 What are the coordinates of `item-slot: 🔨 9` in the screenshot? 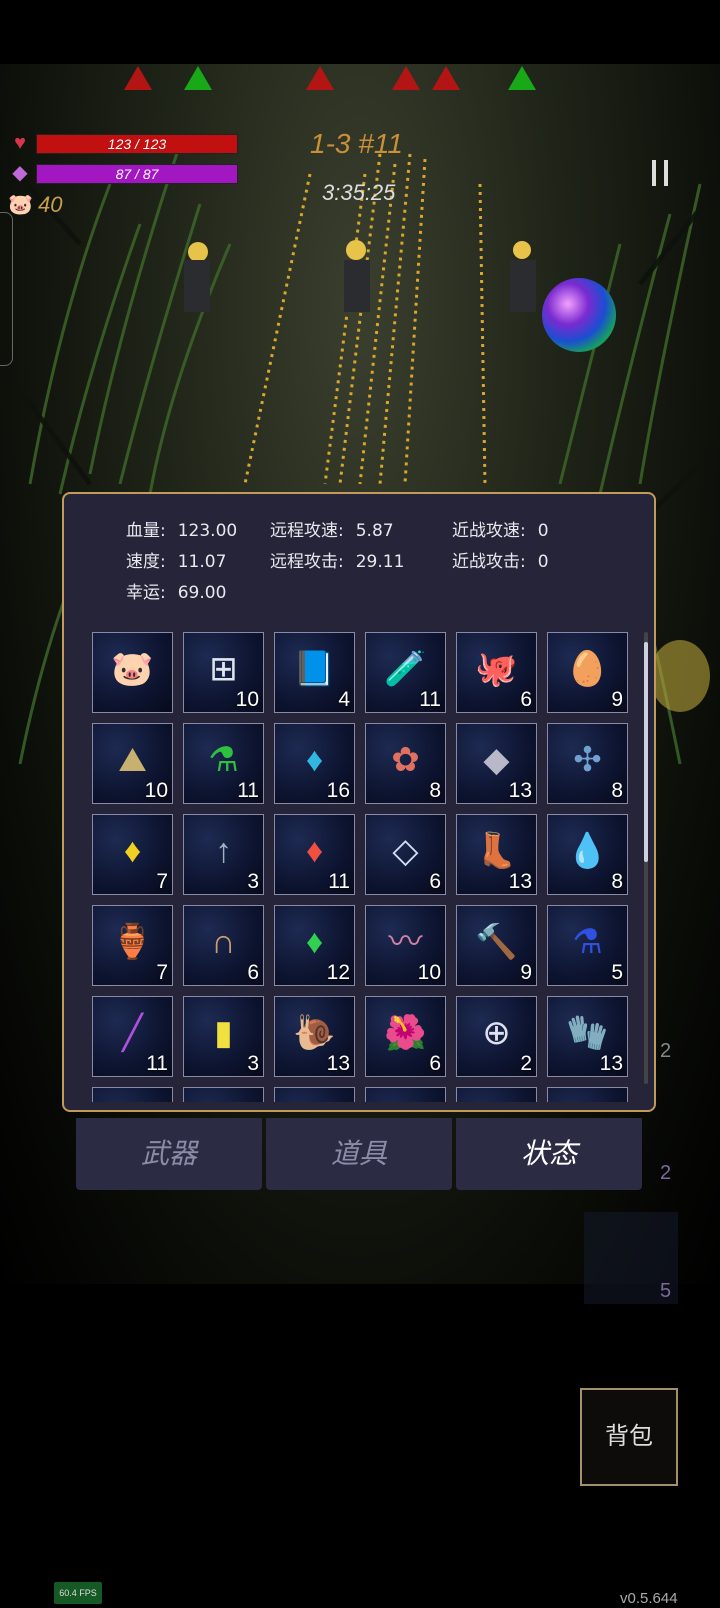 It's located at (496, 945).